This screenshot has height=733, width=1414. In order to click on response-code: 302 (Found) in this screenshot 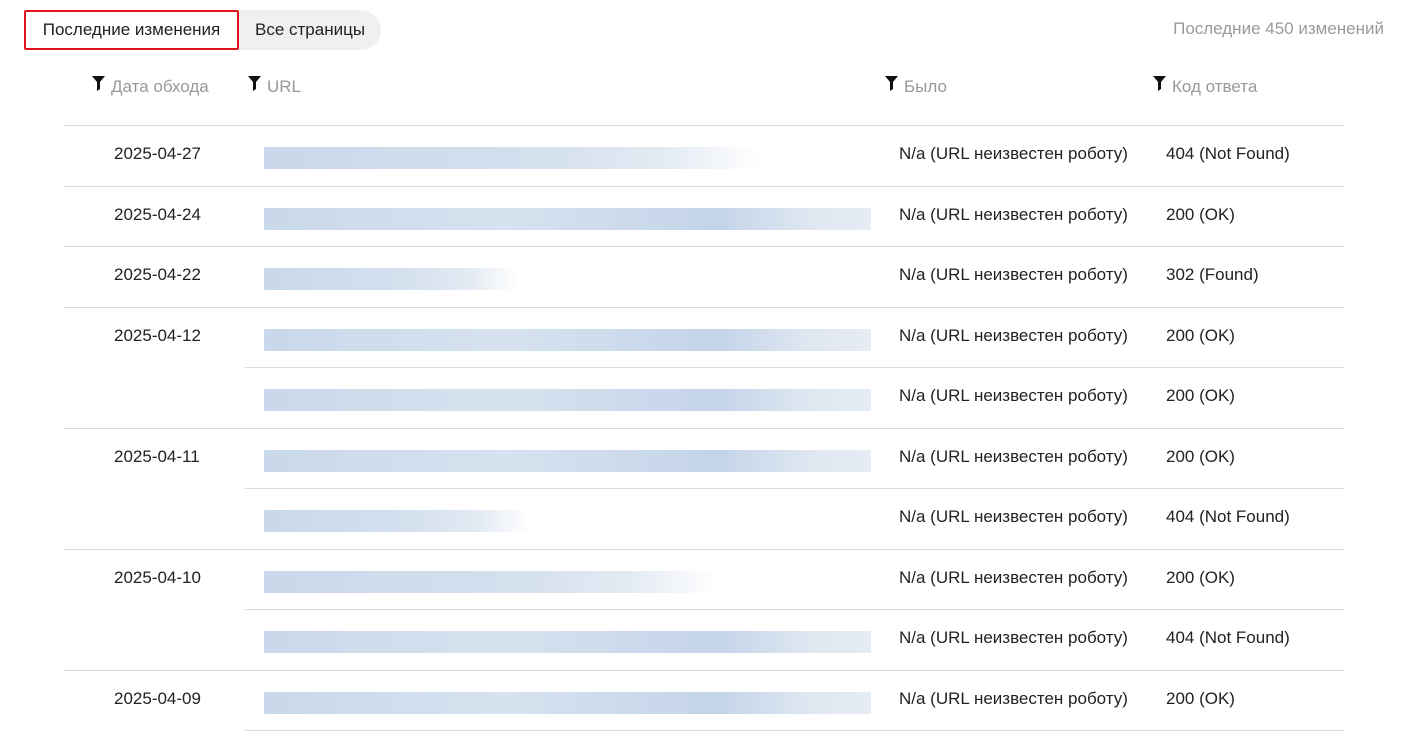, I will do `click(1212, 274)`.